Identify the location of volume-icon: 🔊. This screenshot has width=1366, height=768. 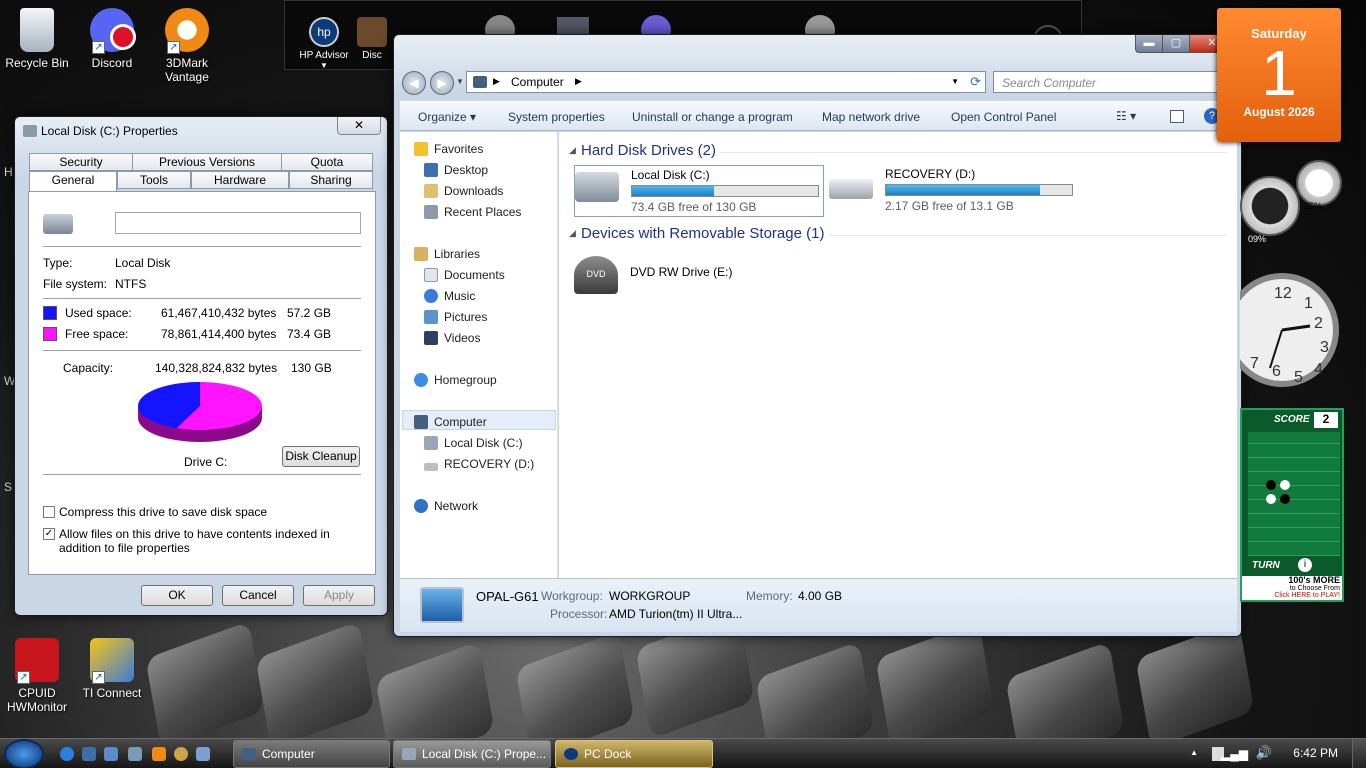
(1264, 753).